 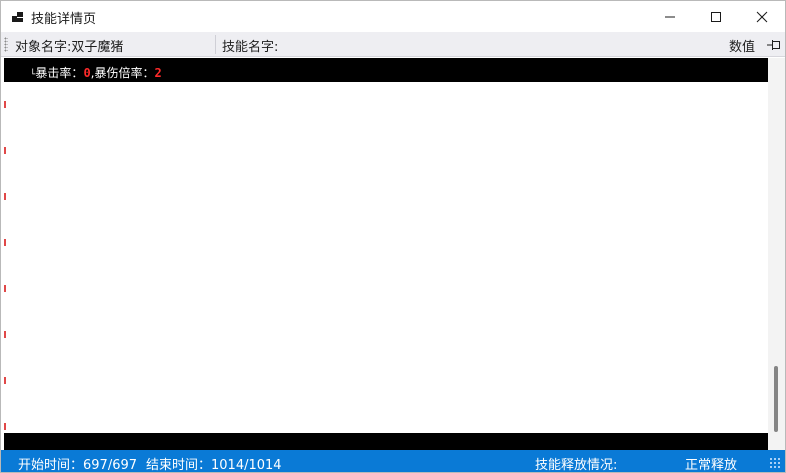 I want to click on detail-line: └暴击率：0,暴伤倍率：2, so click(x=96, y=72).